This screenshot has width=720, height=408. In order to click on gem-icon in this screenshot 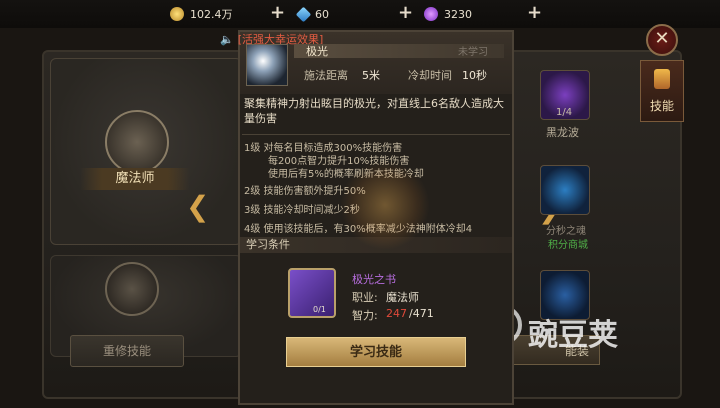, I will do `click(431, 14)`.